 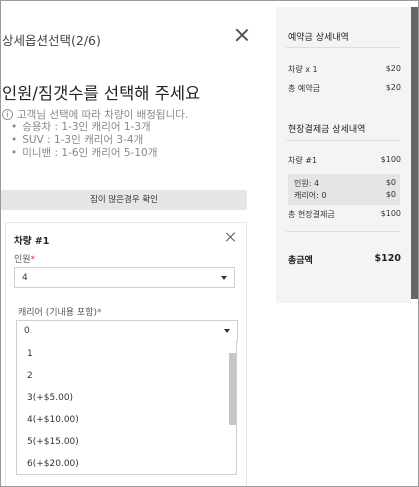 I want to click on dropdown-option: 1, so click(x=30, y=354).